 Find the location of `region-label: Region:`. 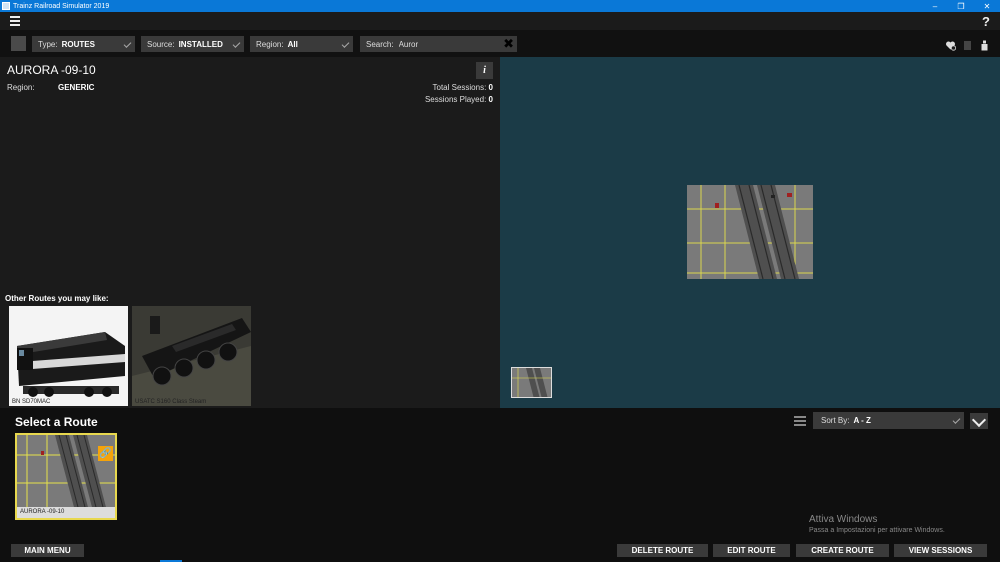

region-label: Region: is located at coordinates (270, 44).